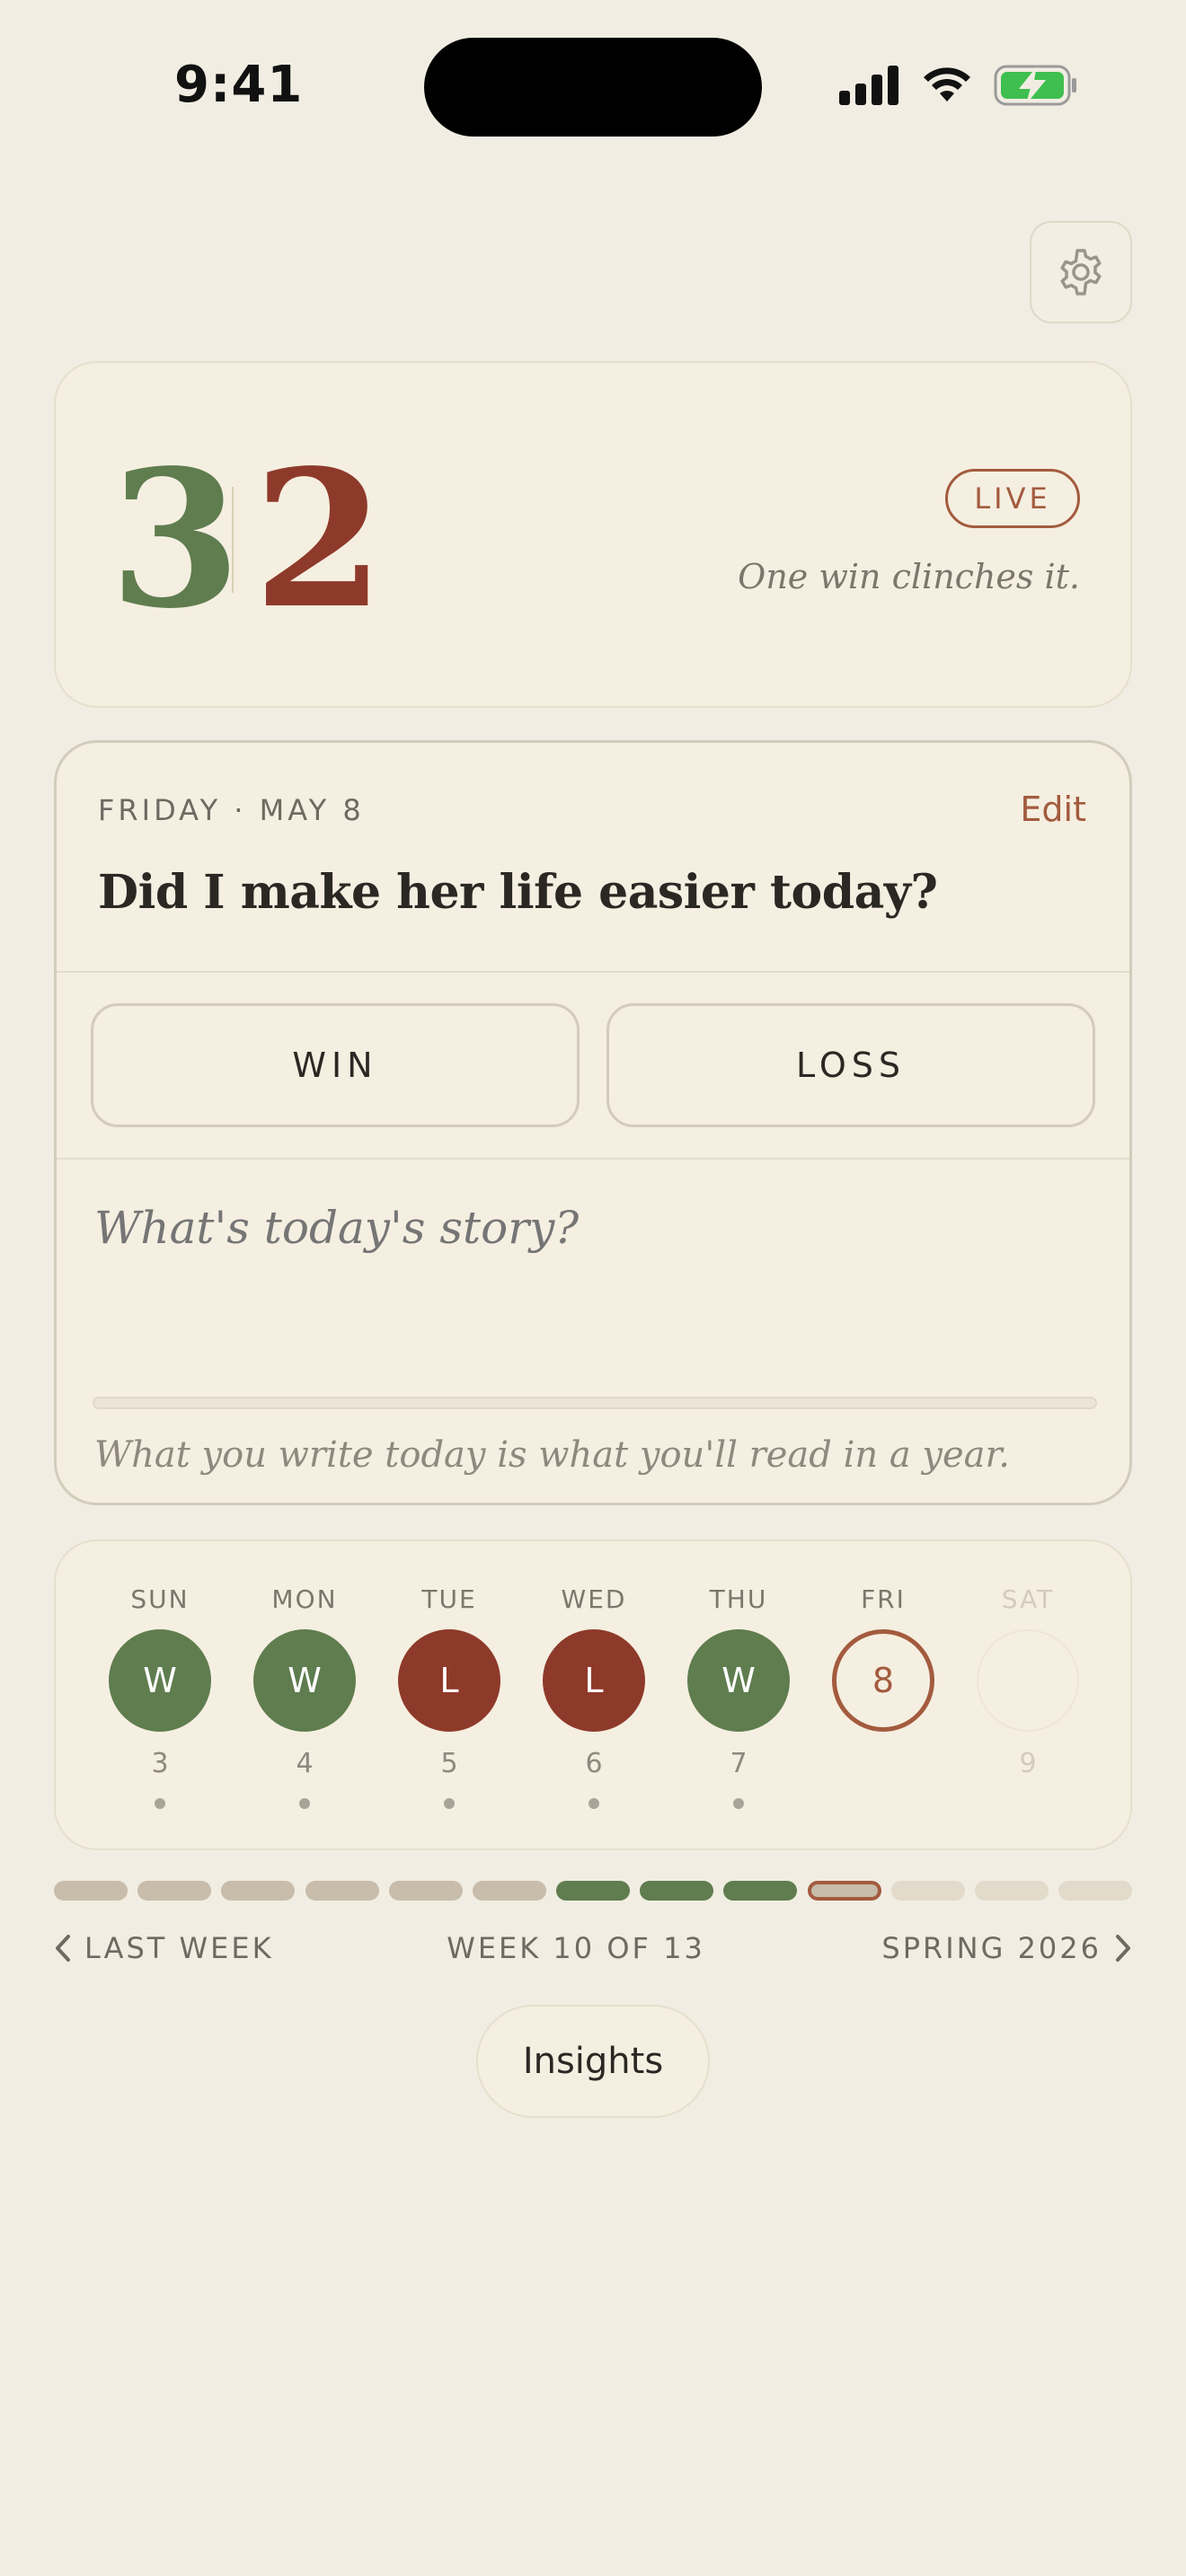 Image resolution: width=1186 pixels, height=2576 pixels. I want to click on week-day-sun: SUN W 3, so click(160, 1696).